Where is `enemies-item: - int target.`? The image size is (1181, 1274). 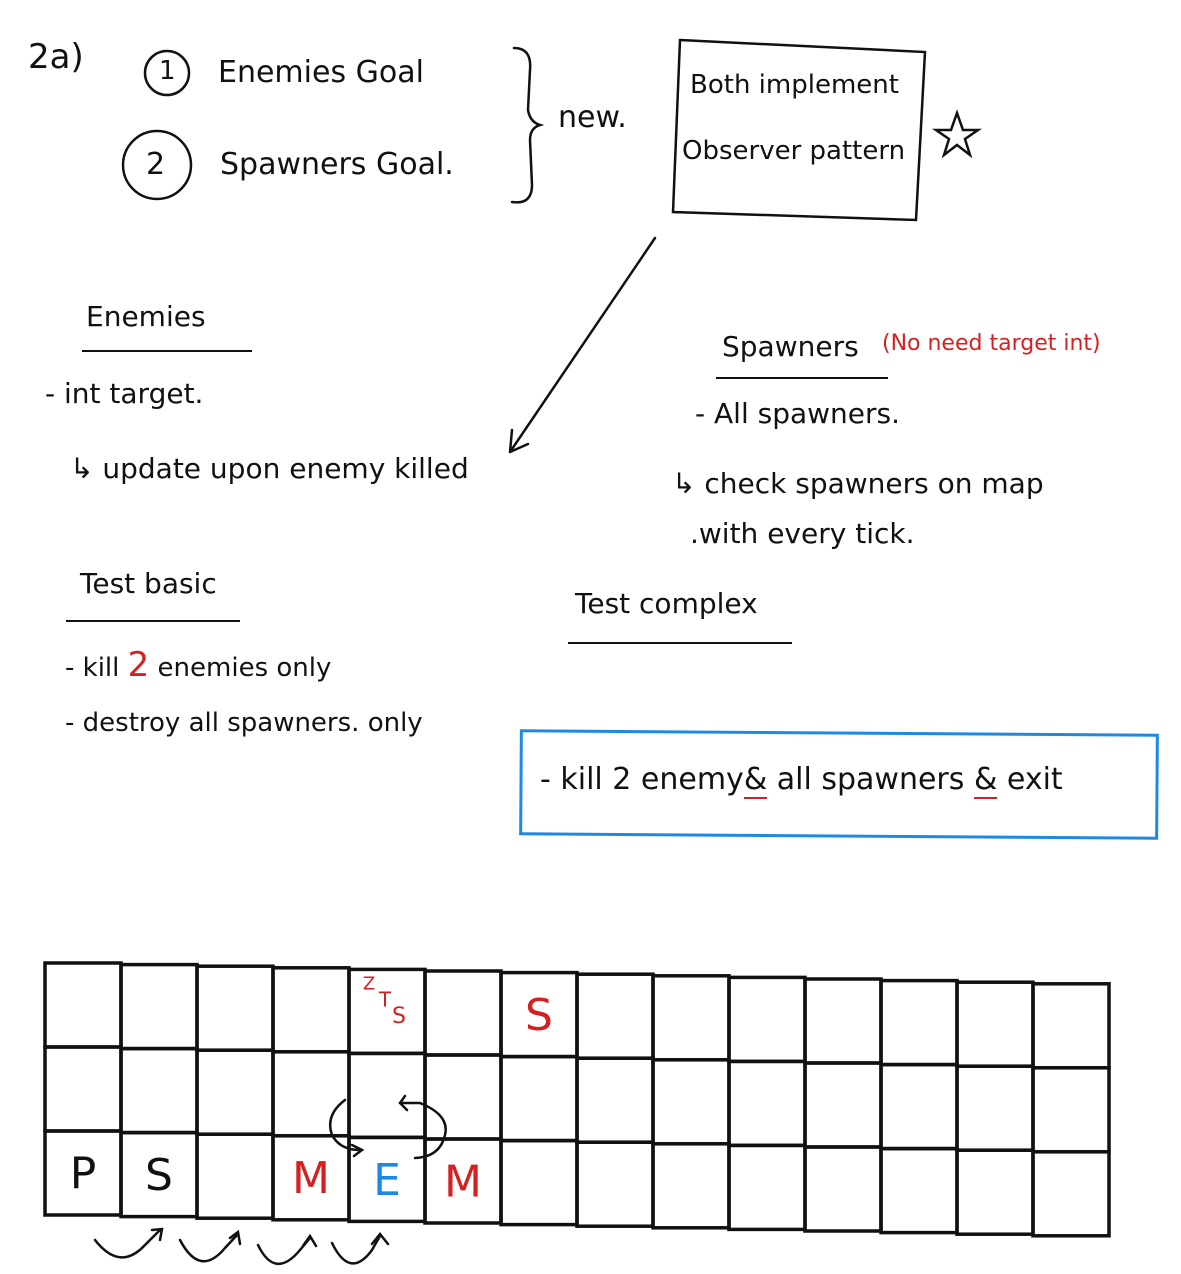
enemies-item: - int target. is located at coordinates (124, 393).